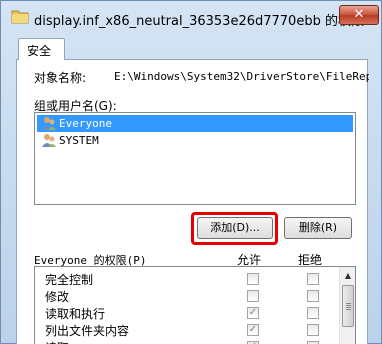 The width and height of the screenshot is (382, 344). I want to click on scroll-thumb, so click(348, 306).